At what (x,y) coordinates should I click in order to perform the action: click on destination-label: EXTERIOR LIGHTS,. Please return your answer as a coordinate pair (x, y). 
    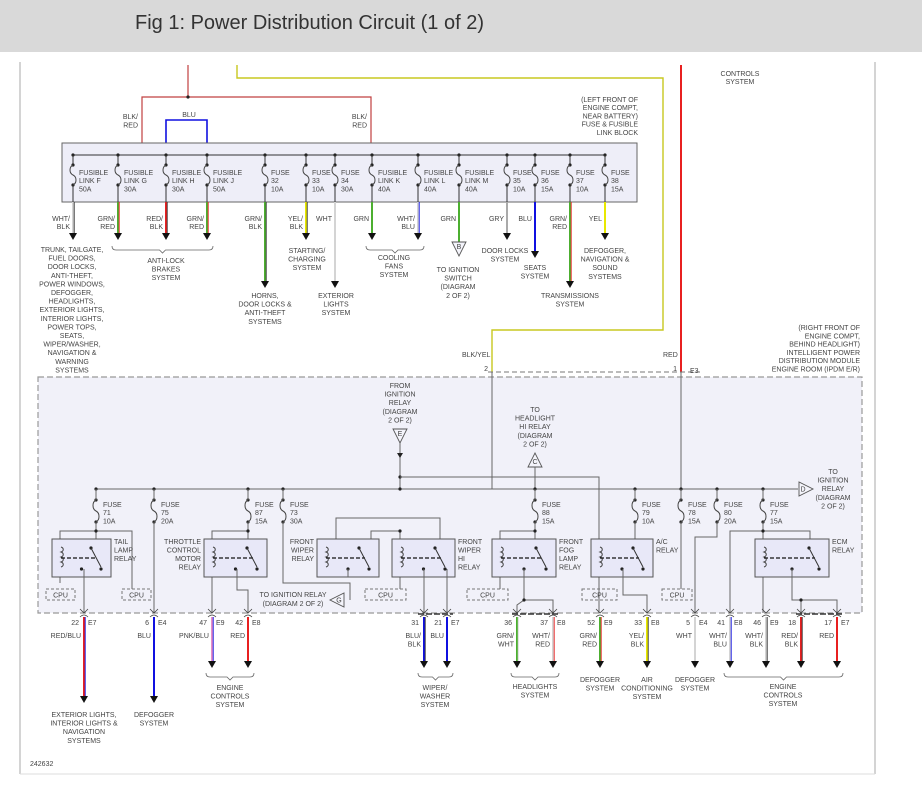
    Looking at the image, I should click on (72, 310).